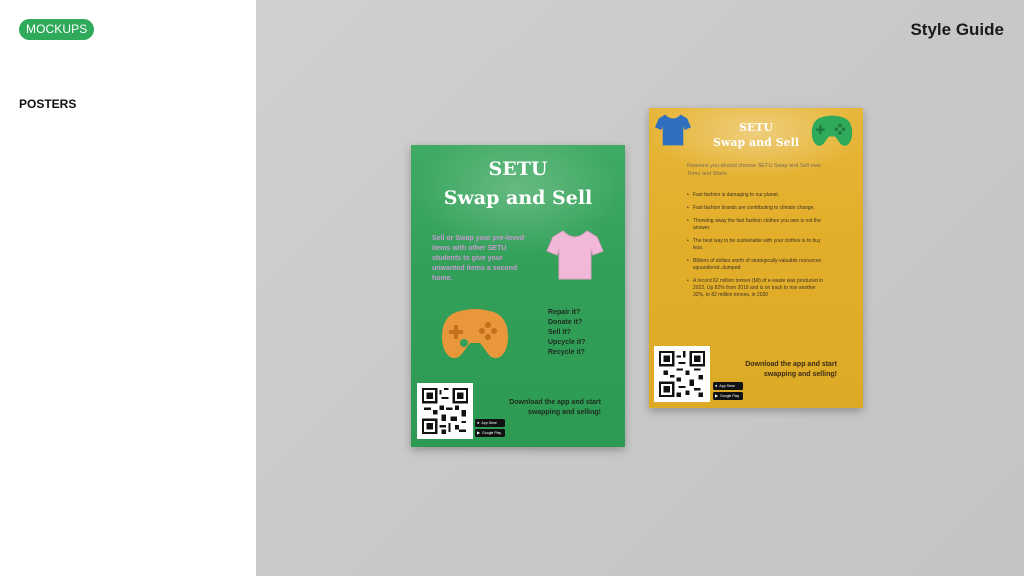 The image size is (1024, 576). Describe the element at coordinates (757, 195) in the screenshot. I see `list-item: Fast fashion is damaging to our planet.` at that location.